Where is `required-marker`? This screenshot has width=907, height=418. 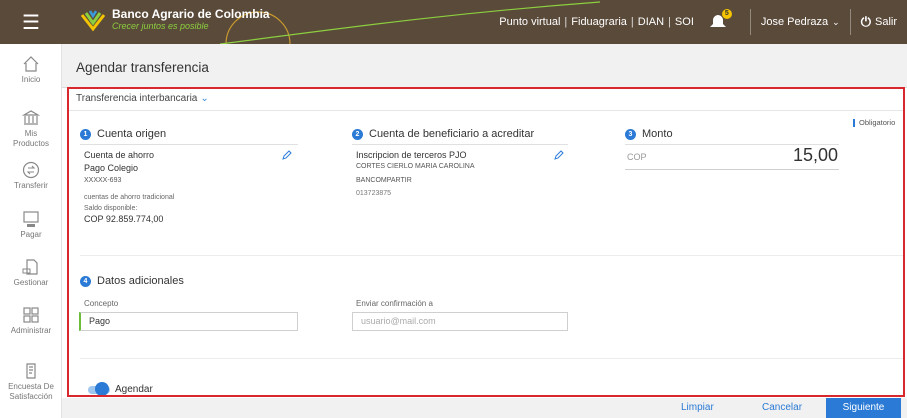
required-marker is located at coordinates (854, 122).